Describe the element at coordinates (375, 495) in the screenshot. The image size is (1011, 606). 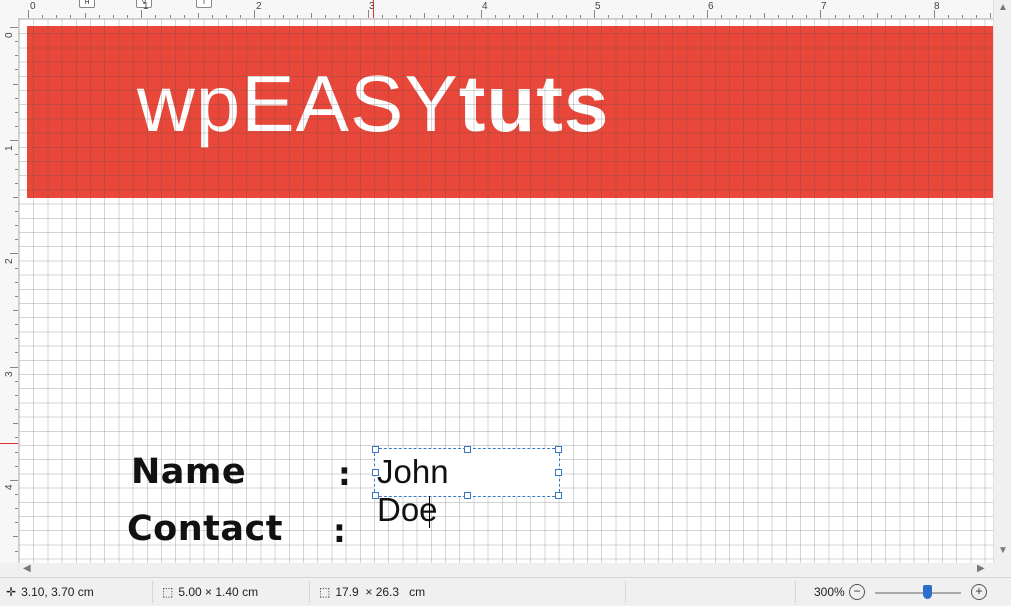
I see `resize-handle-bl` at that location.